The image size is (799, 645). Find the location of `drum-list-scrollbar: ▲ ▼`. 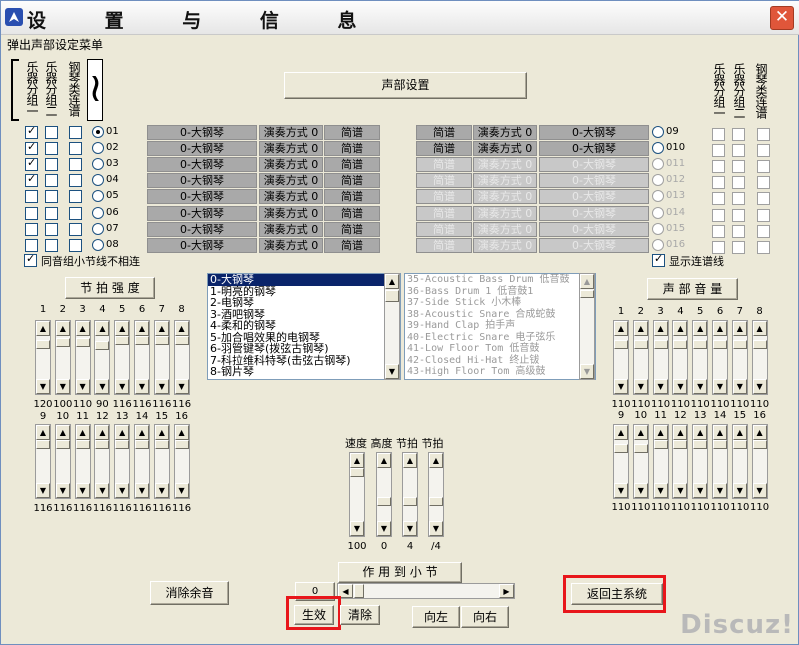

drum-list-scrollbar: ▲ ▼ is located at coordinates (587, 326).